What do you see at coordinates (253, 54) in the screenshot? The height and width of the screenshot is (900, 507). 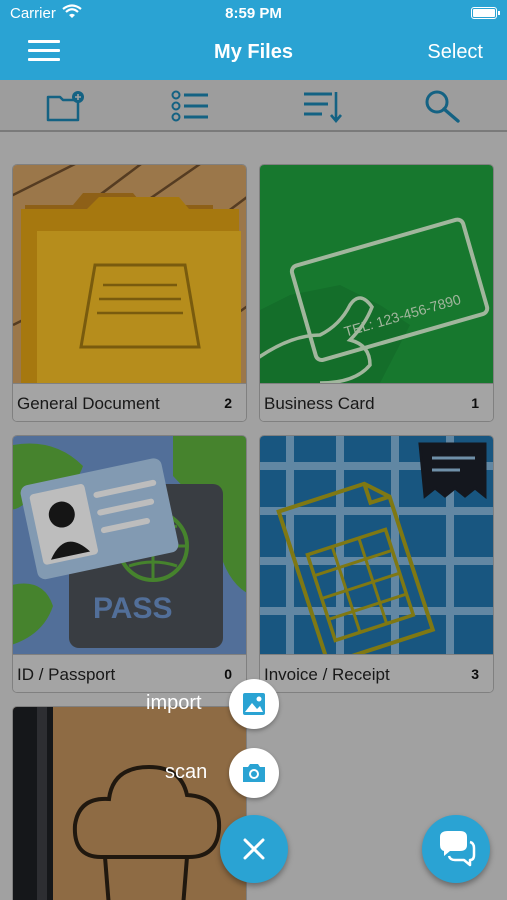 I see `nav-bar: My Files Select` at bounding box center [253, 54].